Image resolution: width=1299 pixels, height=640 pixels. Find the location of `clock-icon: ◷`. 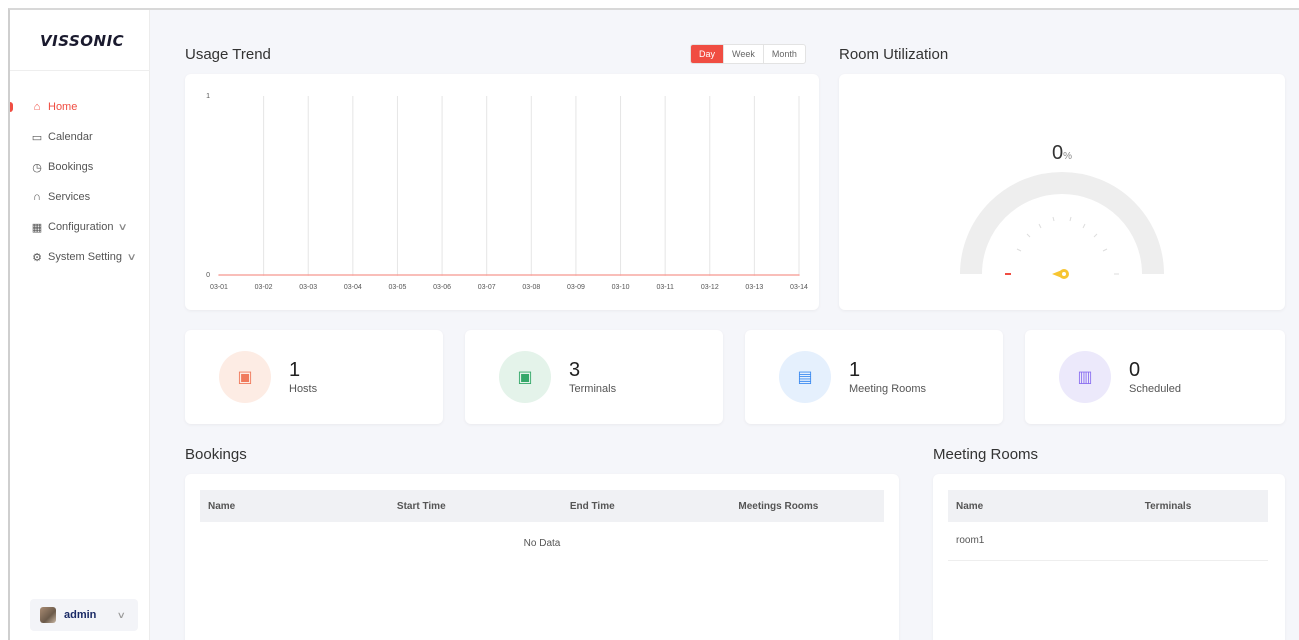

clock-icon: ◷ is located at coordinates (37, 167).